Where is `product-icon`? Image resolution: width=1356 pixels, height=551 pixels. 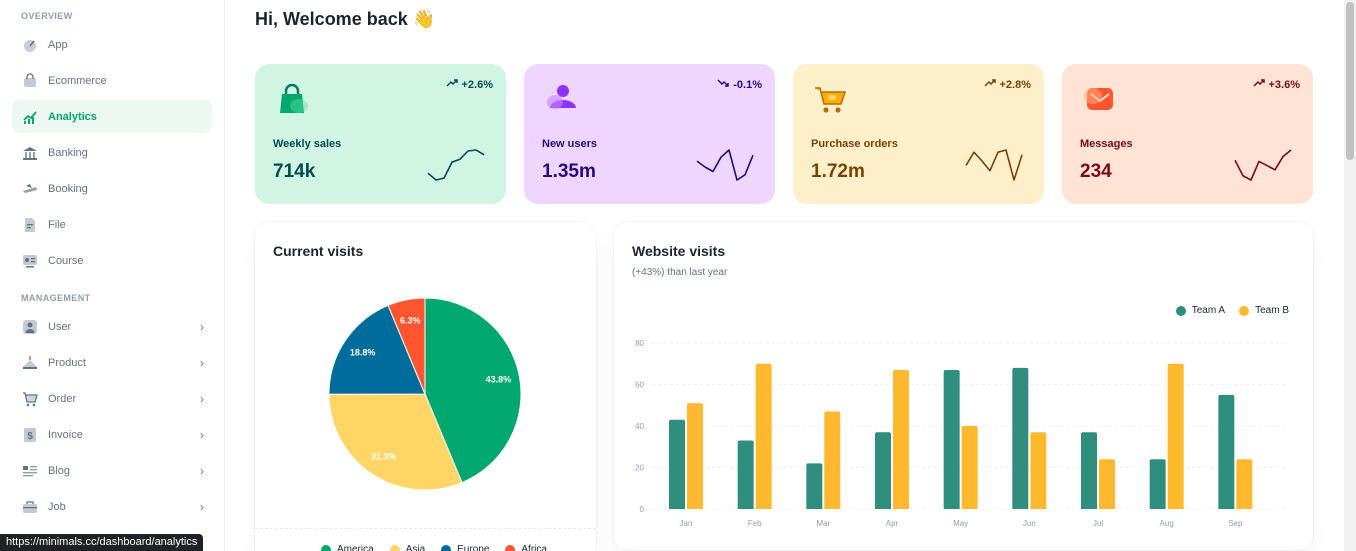
product-icon is located at coordinates (30, 363).